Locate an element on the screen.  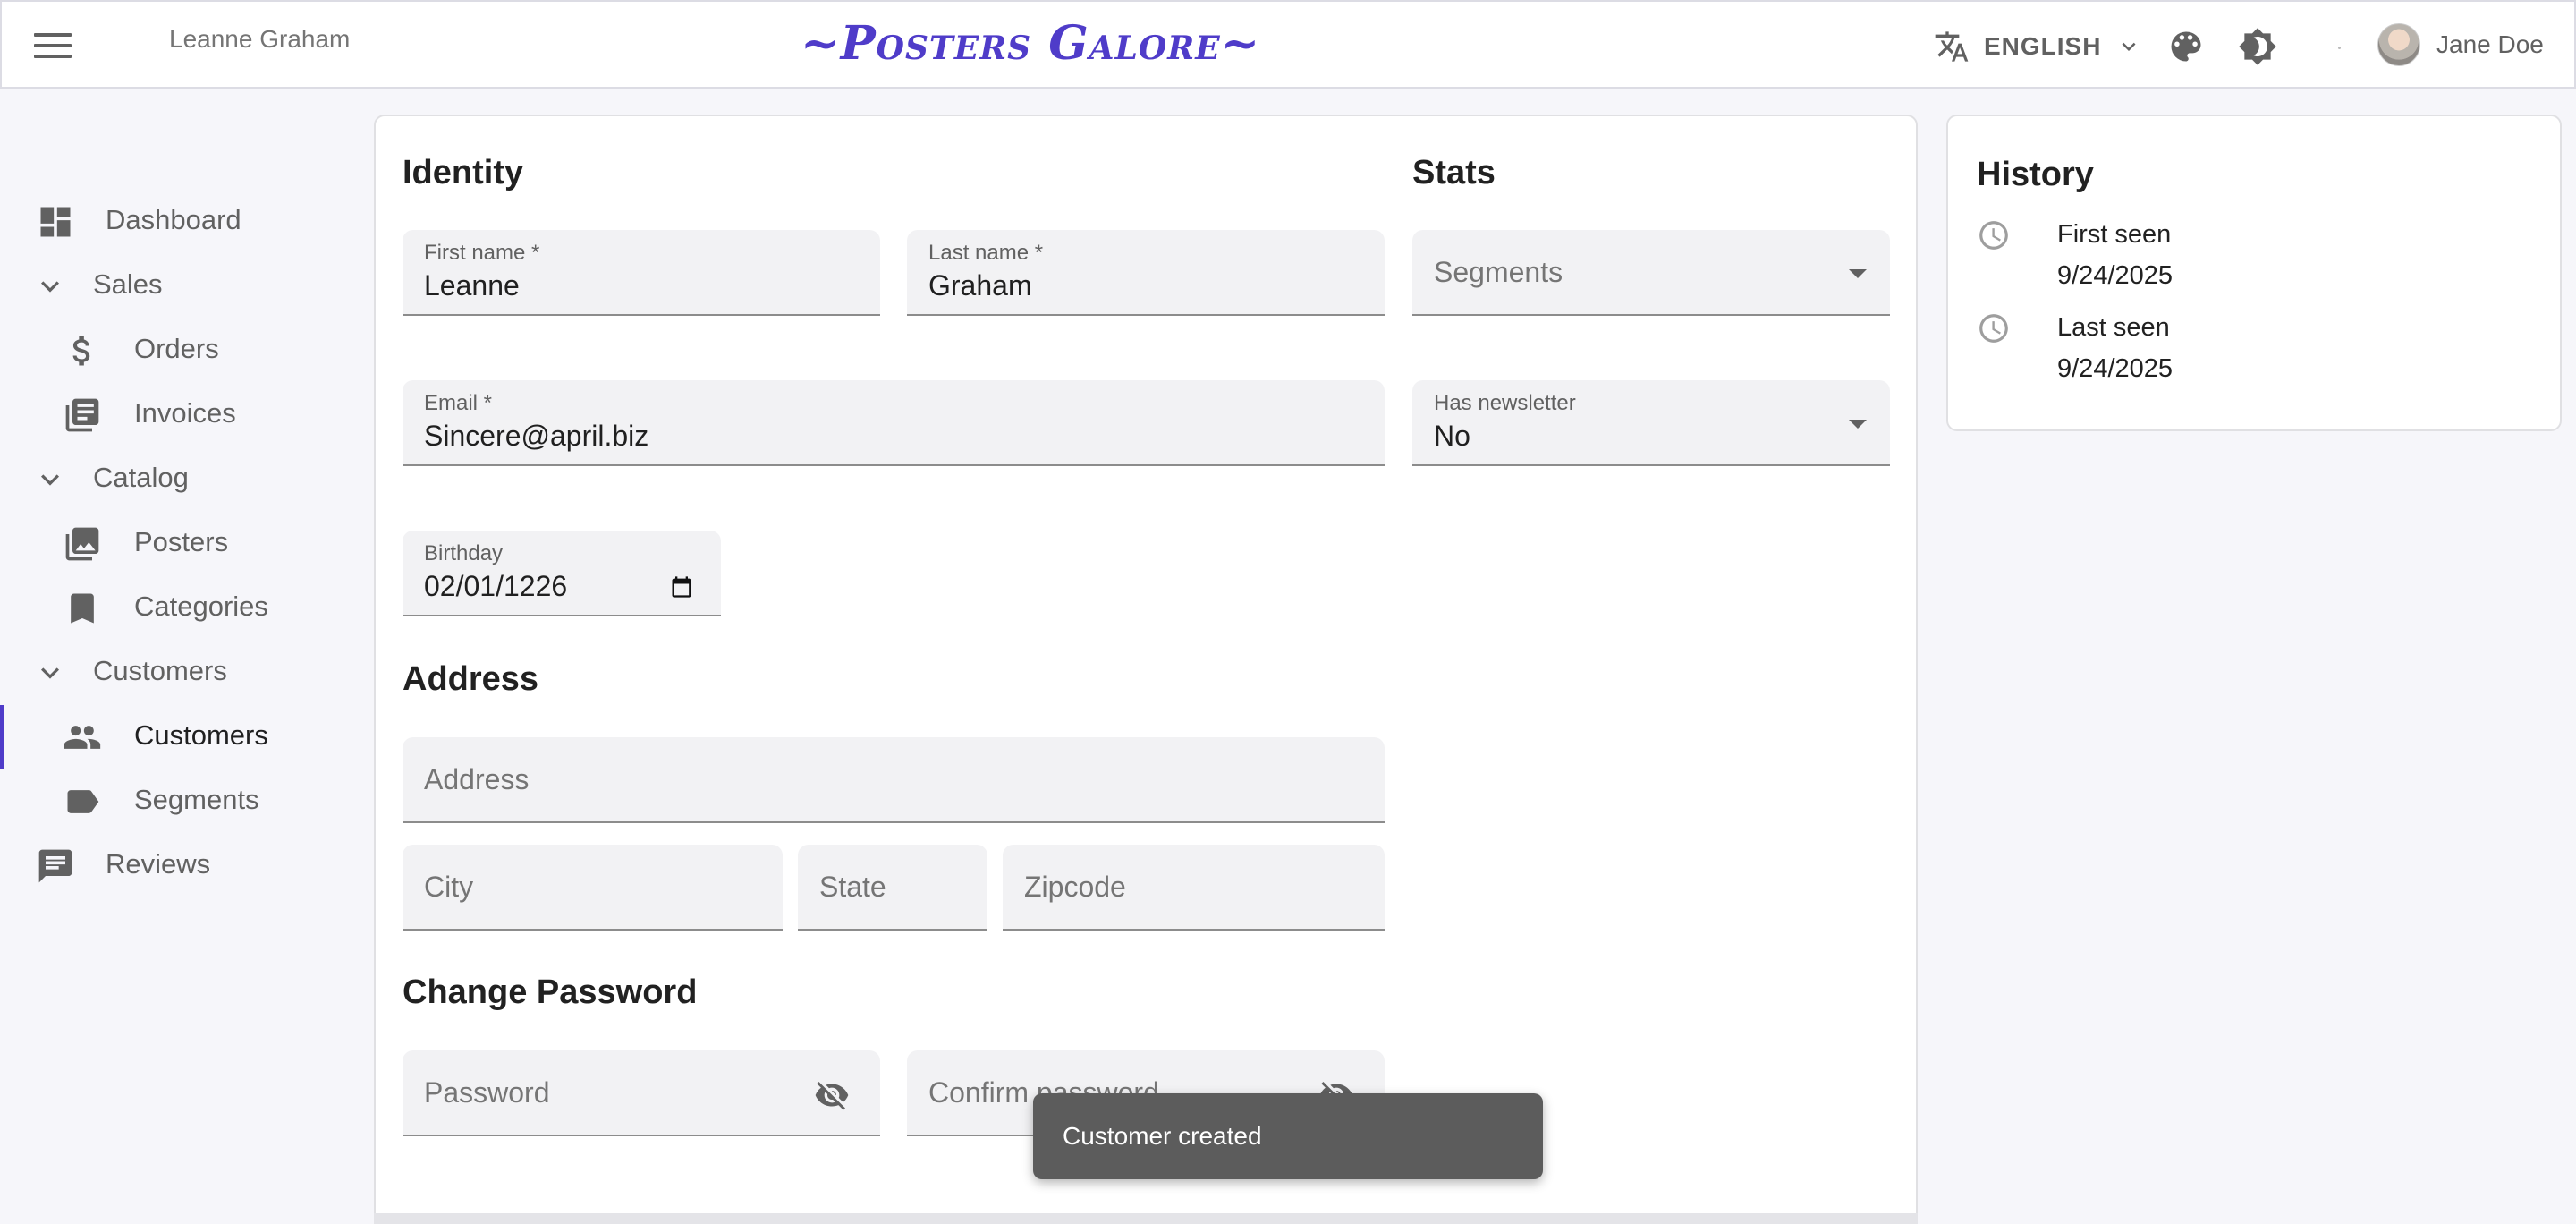
segments-select: Segments is located at coordinates (1651, 273).